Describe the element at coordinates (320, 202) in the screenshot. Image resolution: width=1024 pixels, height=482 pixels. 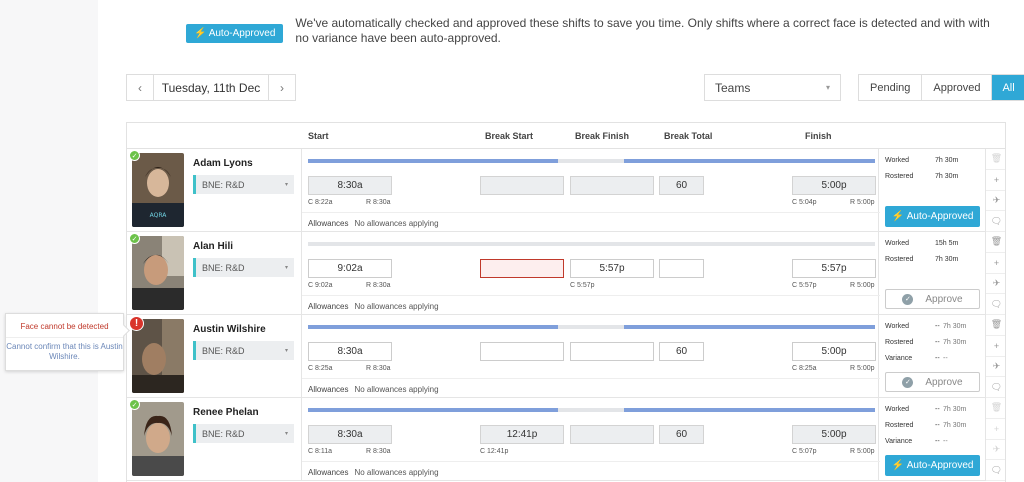
I see `start-clocked: C 8:22a` at that location.